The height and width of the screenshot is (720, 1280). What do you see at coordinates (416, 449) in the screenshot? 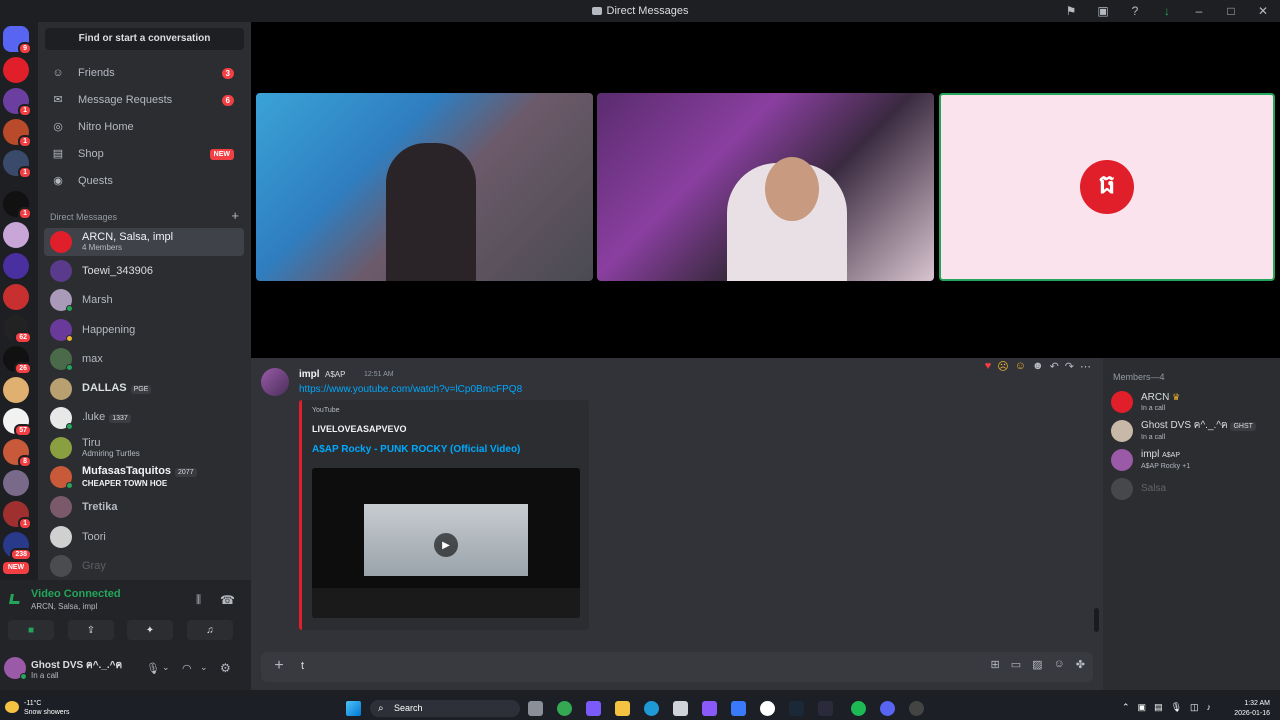
I see `embed-title: A$AP Rocky - PUNK ROCKY (Official Video)` at bounding box center [416, 449].